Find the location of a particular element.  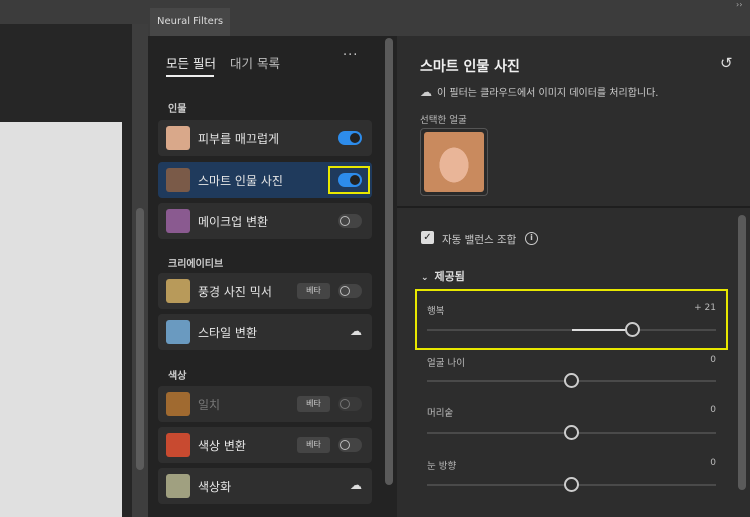

app-top-bar is located at coordinates (375, 12).